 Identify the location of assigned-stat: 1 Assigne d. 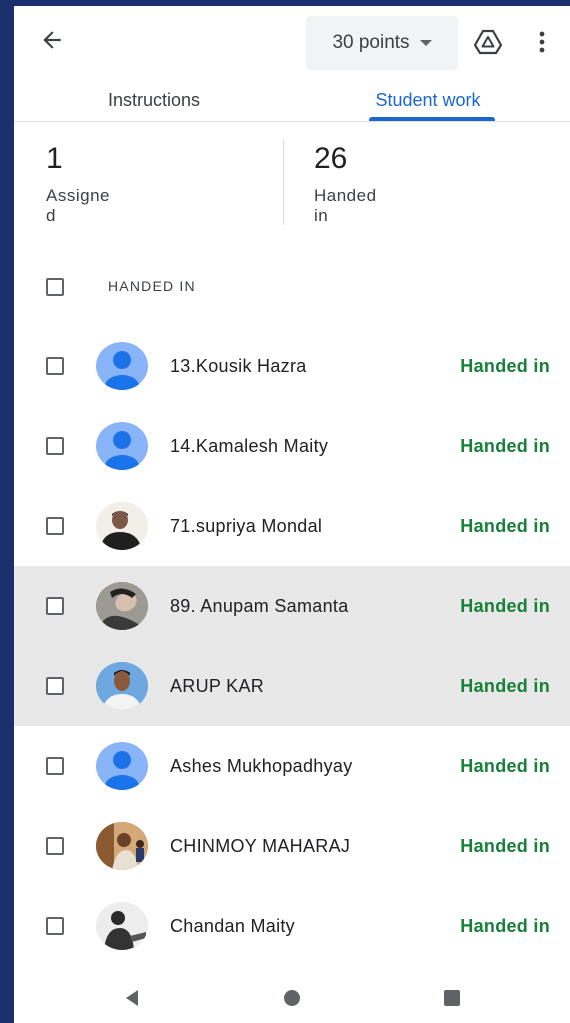
(146, 187).